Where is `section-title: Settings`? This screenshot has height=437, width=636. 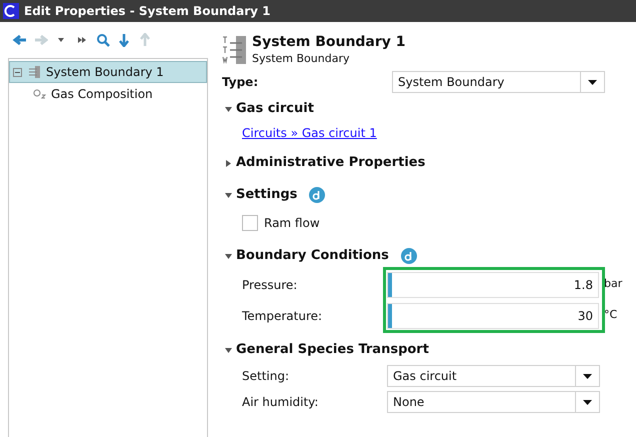 section-title: Settings is located at coordinates (267, 195).